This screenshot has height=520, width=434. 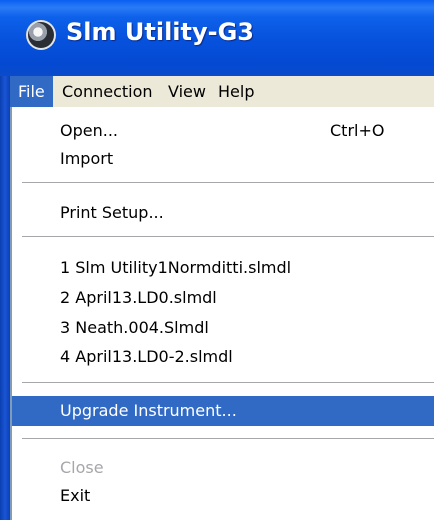 What do you see at coordinates (357, 130) in the screenshot?
I see `menu-item-open-shortcut: Ctrl+O` at bounding box center [357, 130].